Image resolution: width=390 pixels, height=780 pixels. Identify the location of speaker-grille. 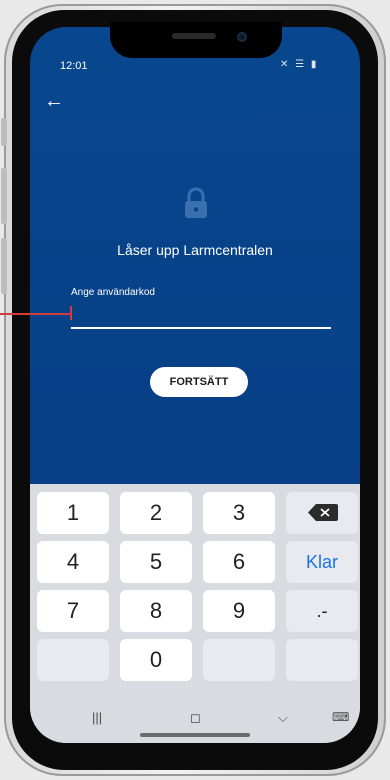
(194, 36).